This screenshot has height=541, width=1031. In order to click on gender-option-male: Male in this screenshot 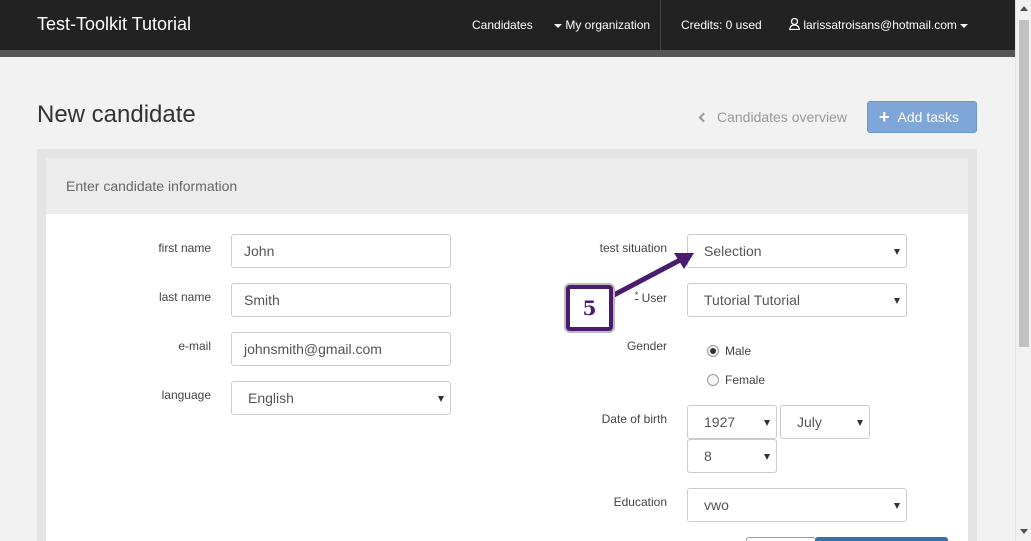, I will do `click(729, 351)`.